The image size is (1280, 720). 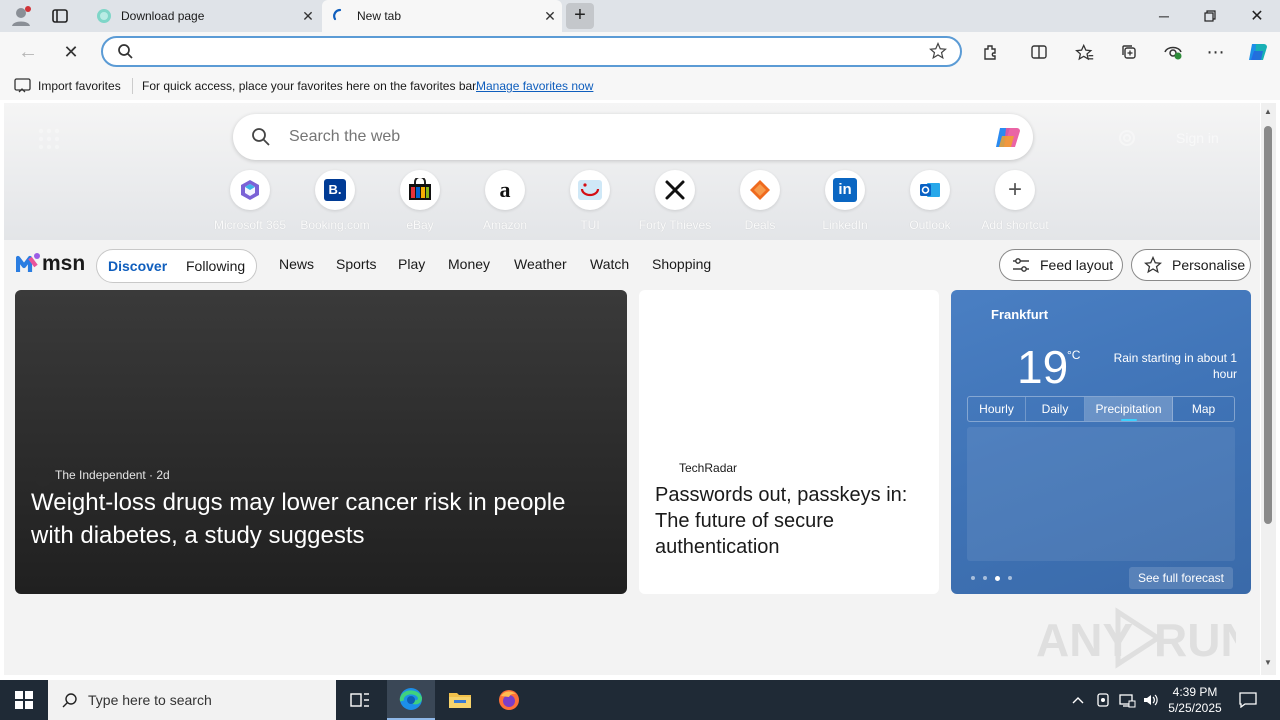 I want to click on shortcut-microsoft-365: Microsoft 365, so click(x=250, y=201).